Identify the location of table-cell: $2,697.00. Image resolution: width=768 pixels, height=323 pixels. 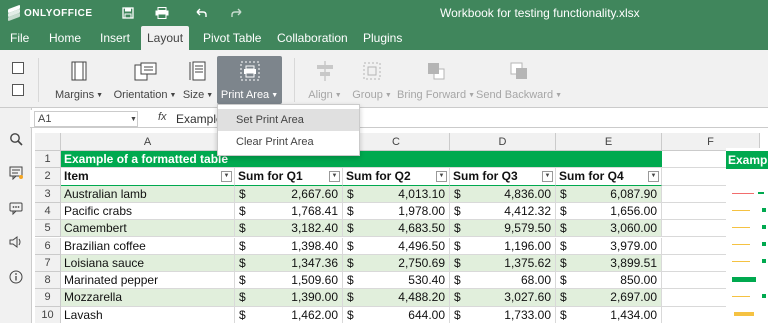
(609, 298).